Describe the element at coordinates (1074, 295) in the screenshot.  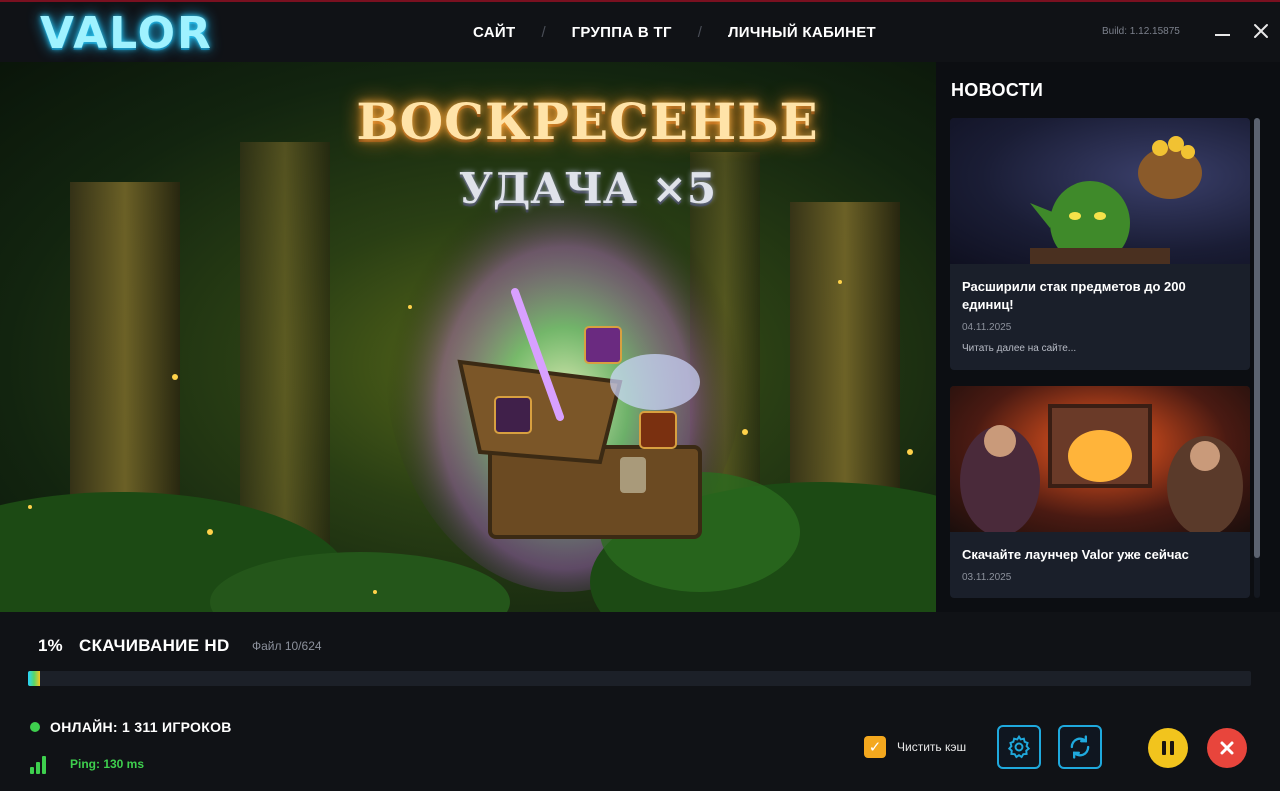
I see `news-title: Расширили стак предметов до 200 единиц!` at that location.